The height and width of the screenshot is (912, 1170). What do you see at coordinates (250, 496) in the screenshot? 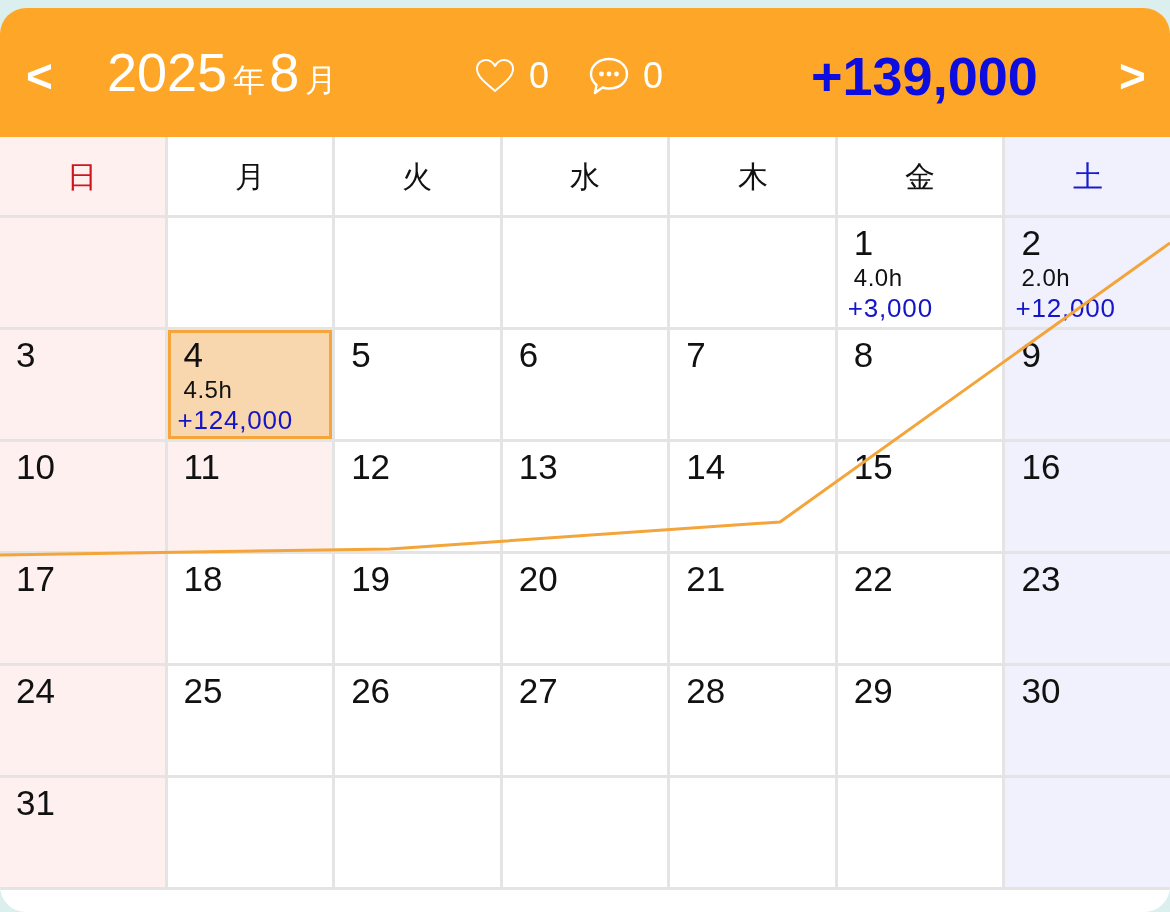
I see `day-cell: 11` at bounding box center [250, 496].